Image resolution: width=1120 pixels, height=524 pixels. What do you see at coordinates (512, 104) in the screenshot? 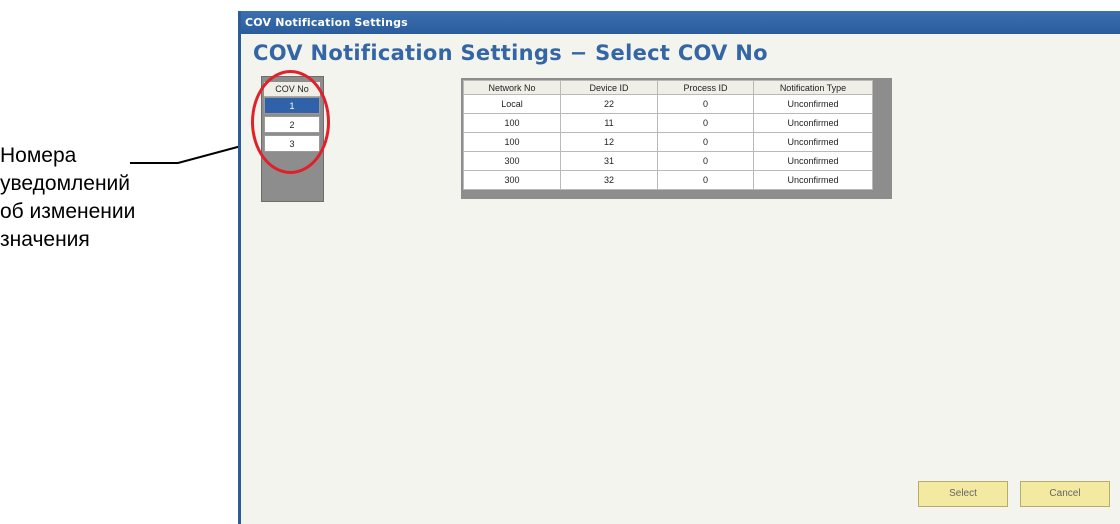
I see `cell-network-no: Local` at bounding box center [512, 104].